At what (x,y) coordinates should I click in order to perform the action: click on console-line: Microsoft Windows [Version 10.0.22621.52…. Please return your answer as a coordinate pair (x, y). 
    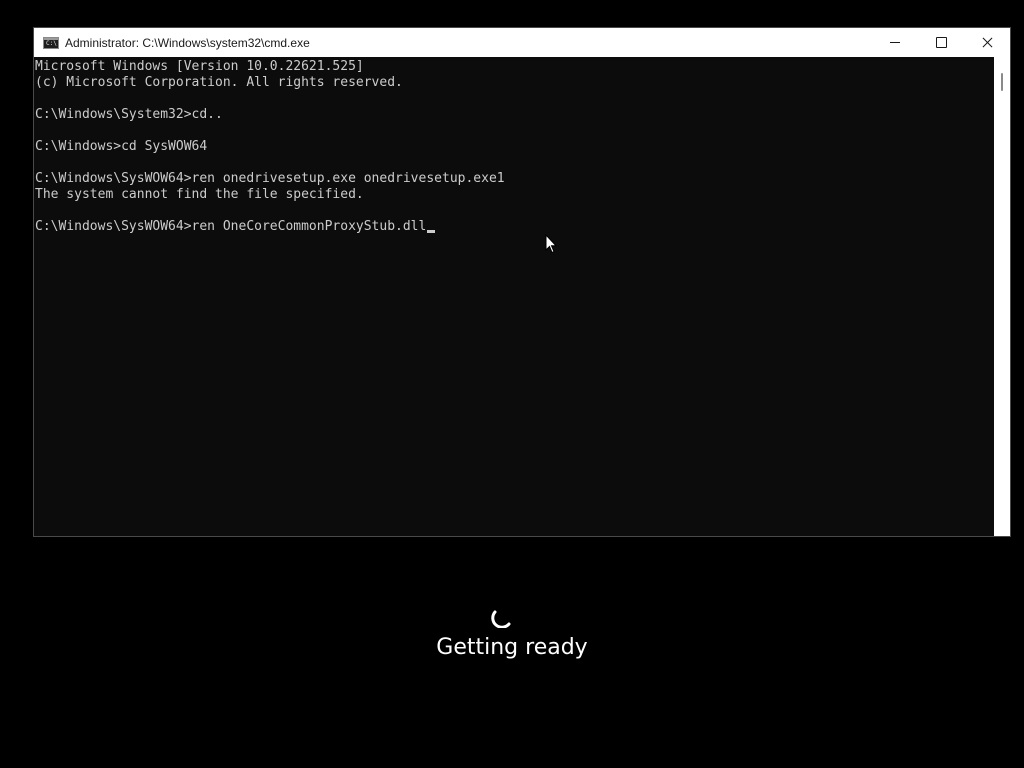
    Looking at the image, I should click on (199, 66).